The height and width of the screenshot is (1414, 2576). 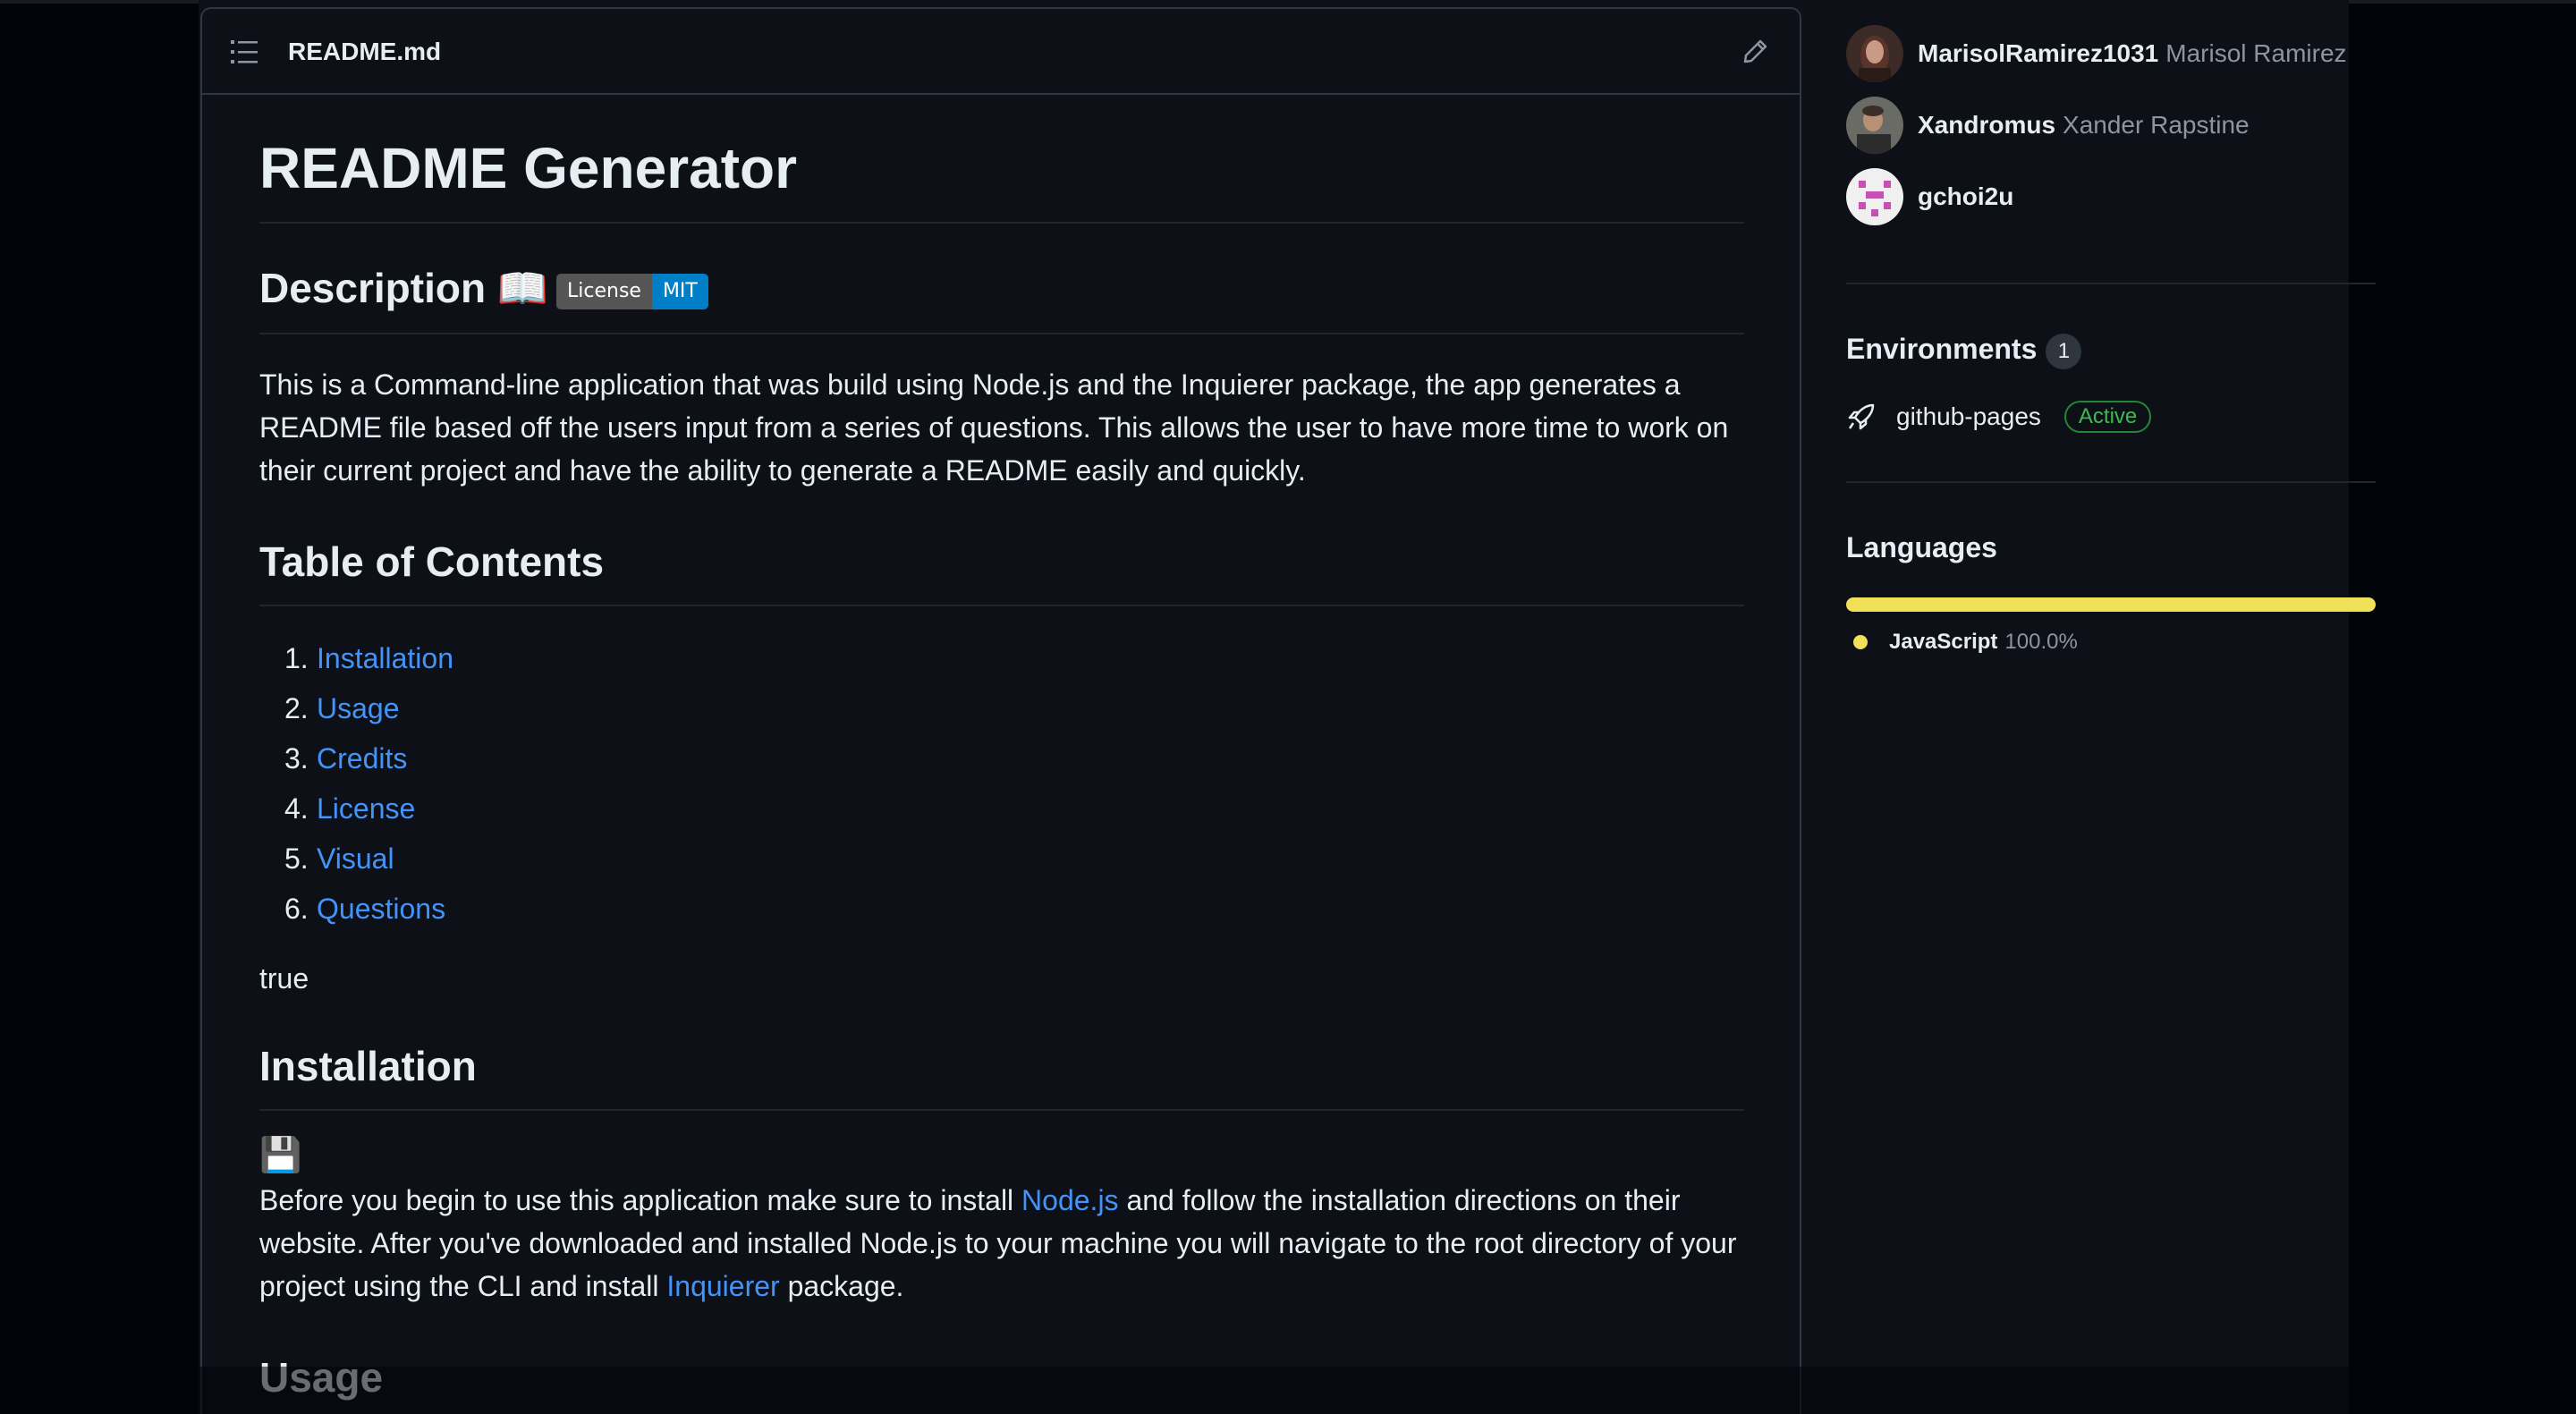 I want to click on toc-number: 4., so click(x=296, y=808).